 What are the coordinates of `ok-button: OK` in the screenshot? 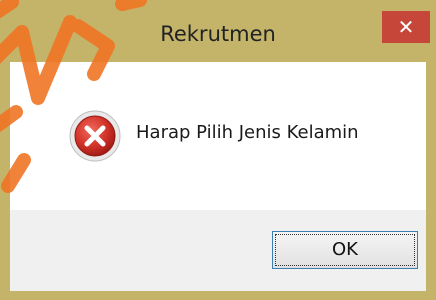 It's located at (345, 250).